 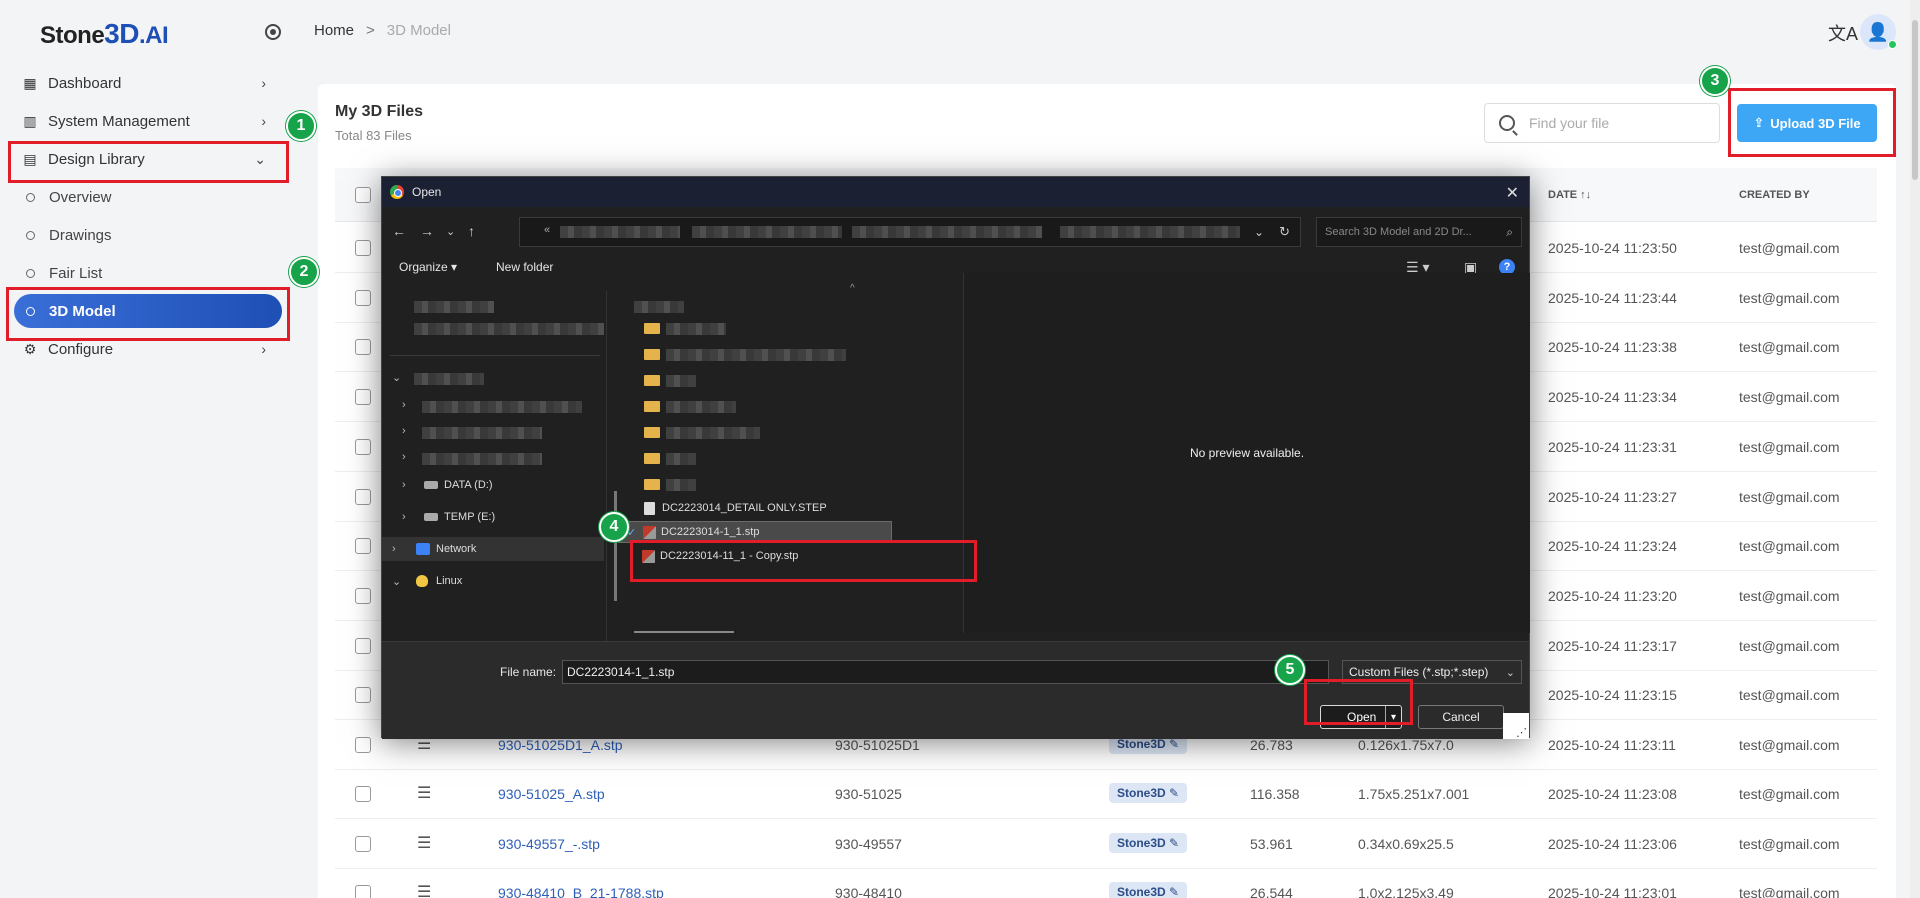 What do you see at coordinates (1569, 195) in the screenshot?
I see `column-header-date: DATE ↑↓` at bounding box center [1569, 195].